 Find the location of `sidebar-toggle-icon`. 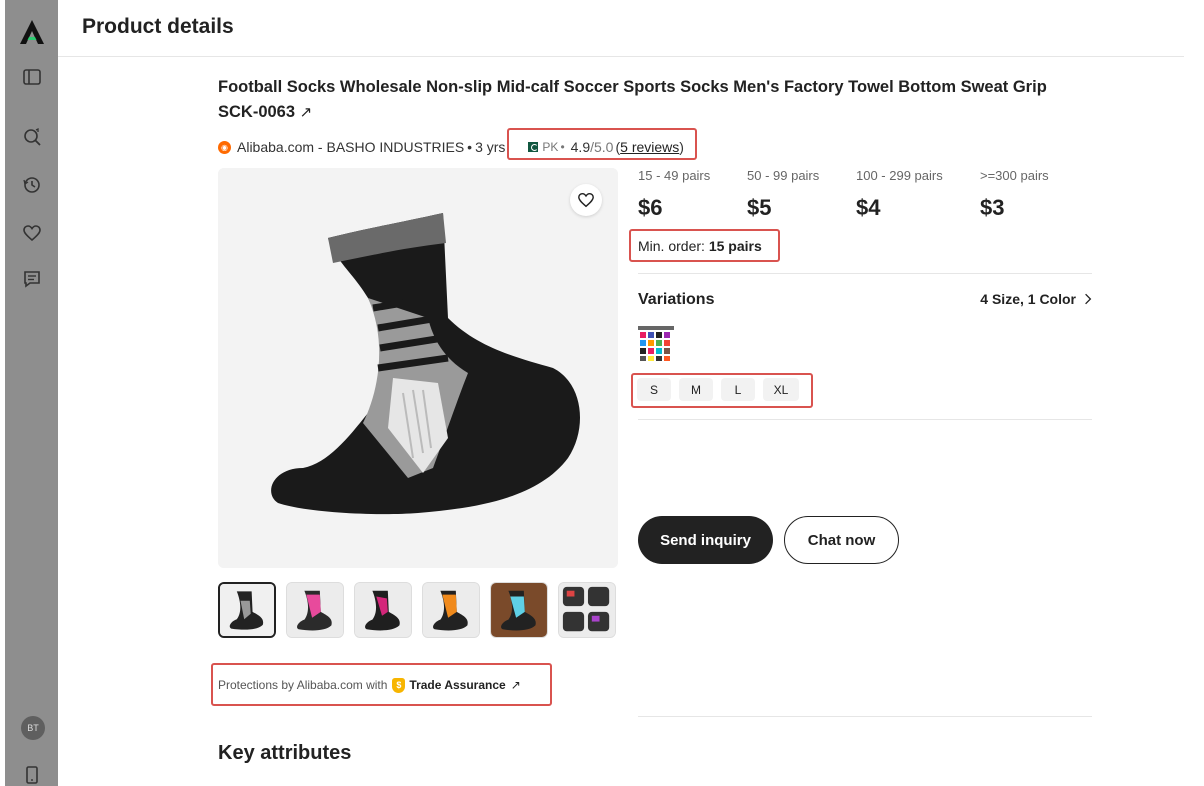

sidebar-toggle-icon is located at coordinates (32, 77).